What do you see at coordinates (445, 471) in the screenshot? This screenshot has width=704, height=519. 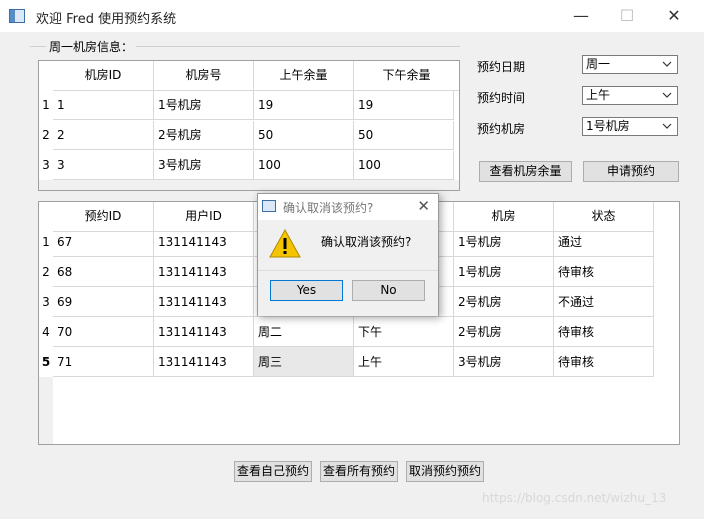 I see `cancel-order-button: 取消预约预约` at bounding box center [445, 471].